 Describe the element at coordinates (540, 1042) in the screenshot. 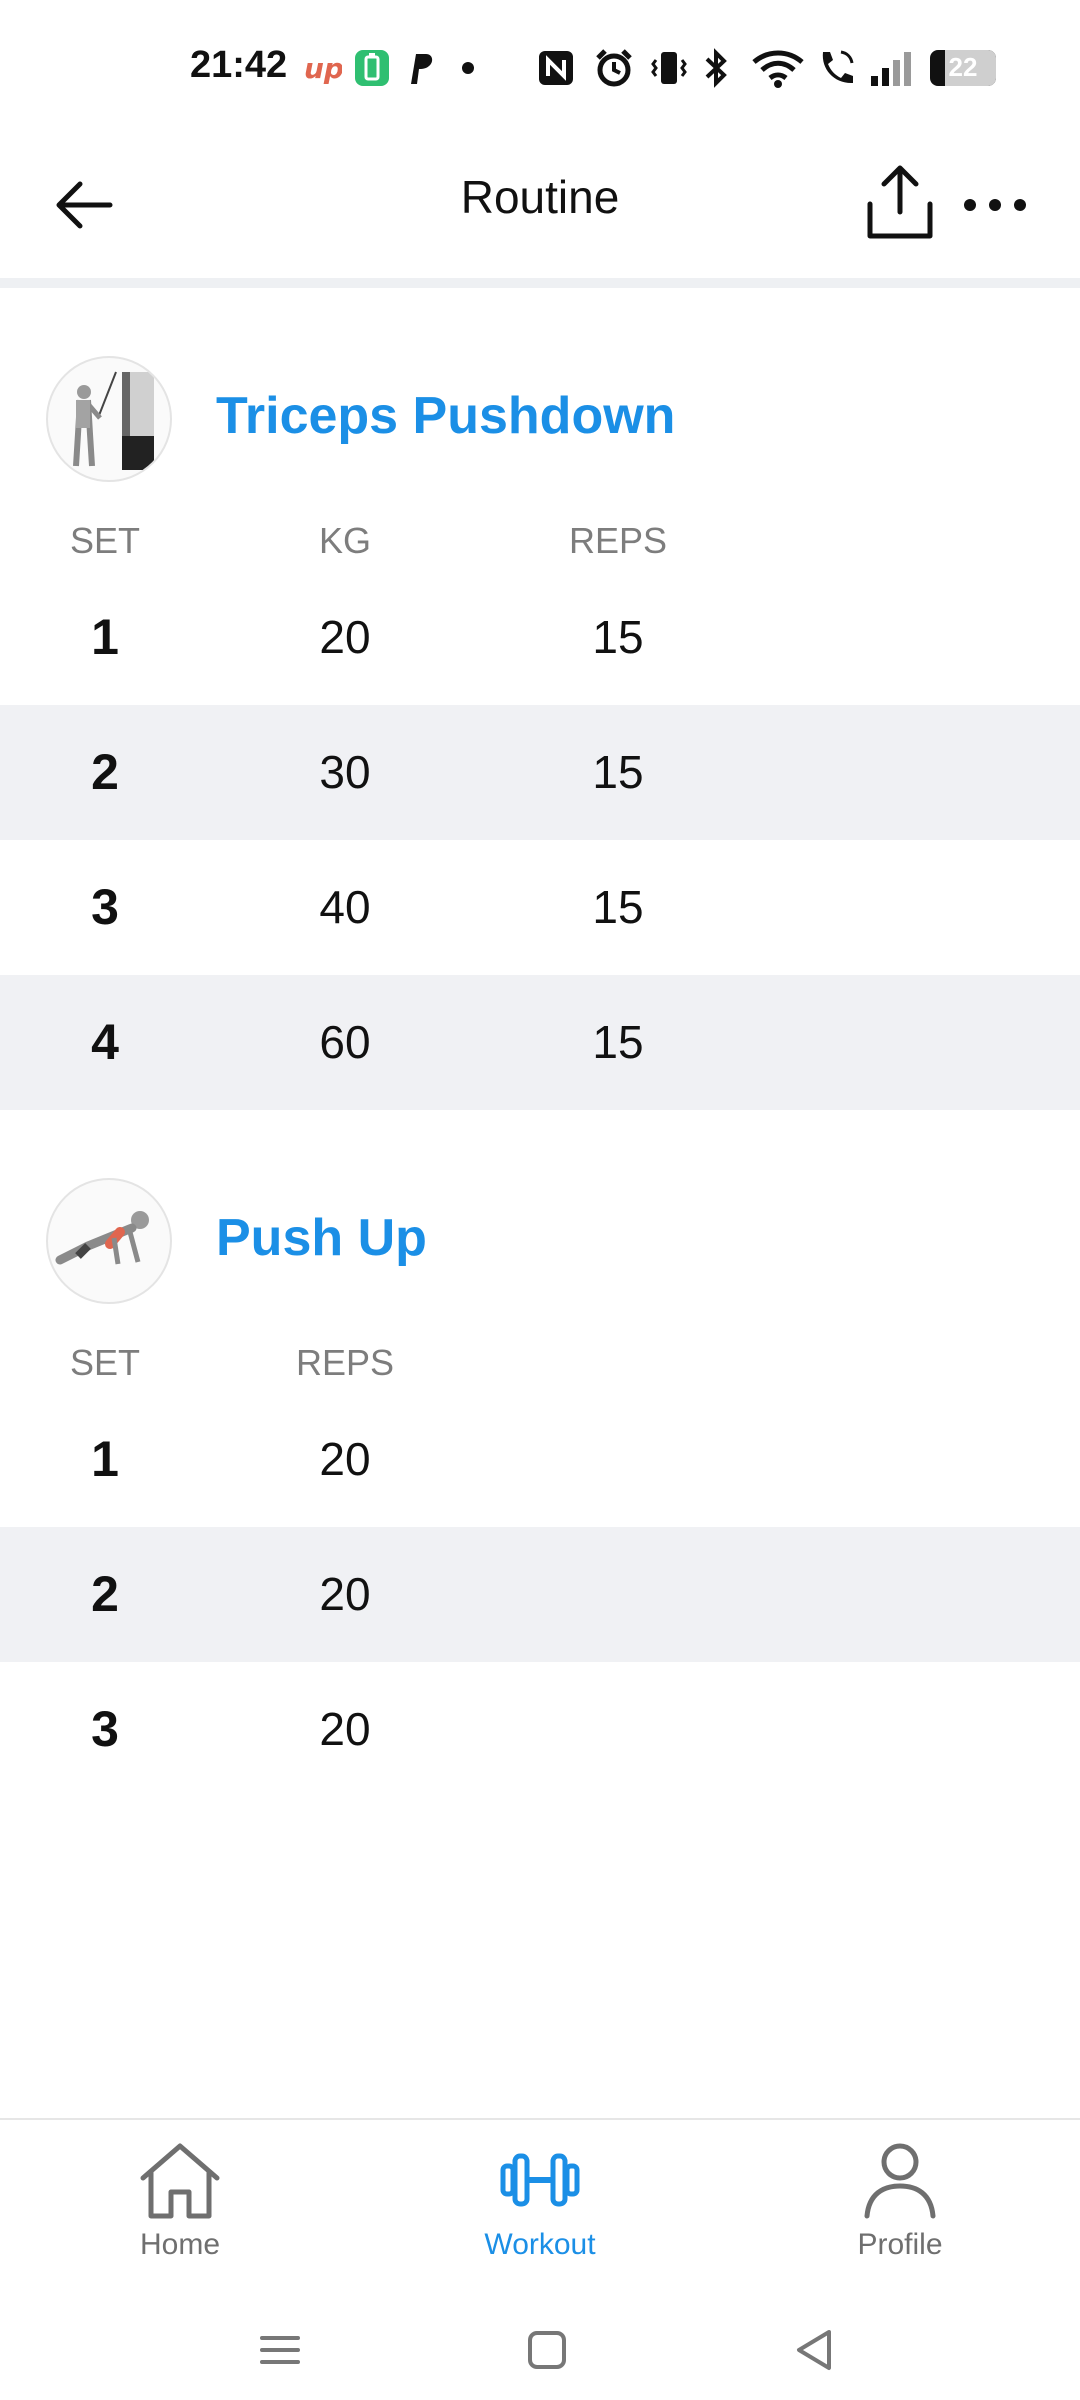

I see `set-row: 4 60 15` at that location.